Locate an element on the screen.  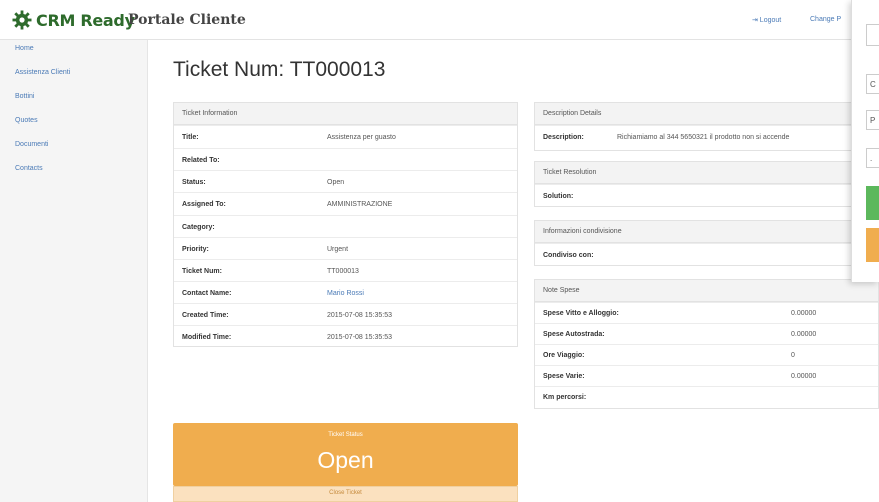
ticket-status-card: Ticket Status Open is located at coordinates (345, 454).